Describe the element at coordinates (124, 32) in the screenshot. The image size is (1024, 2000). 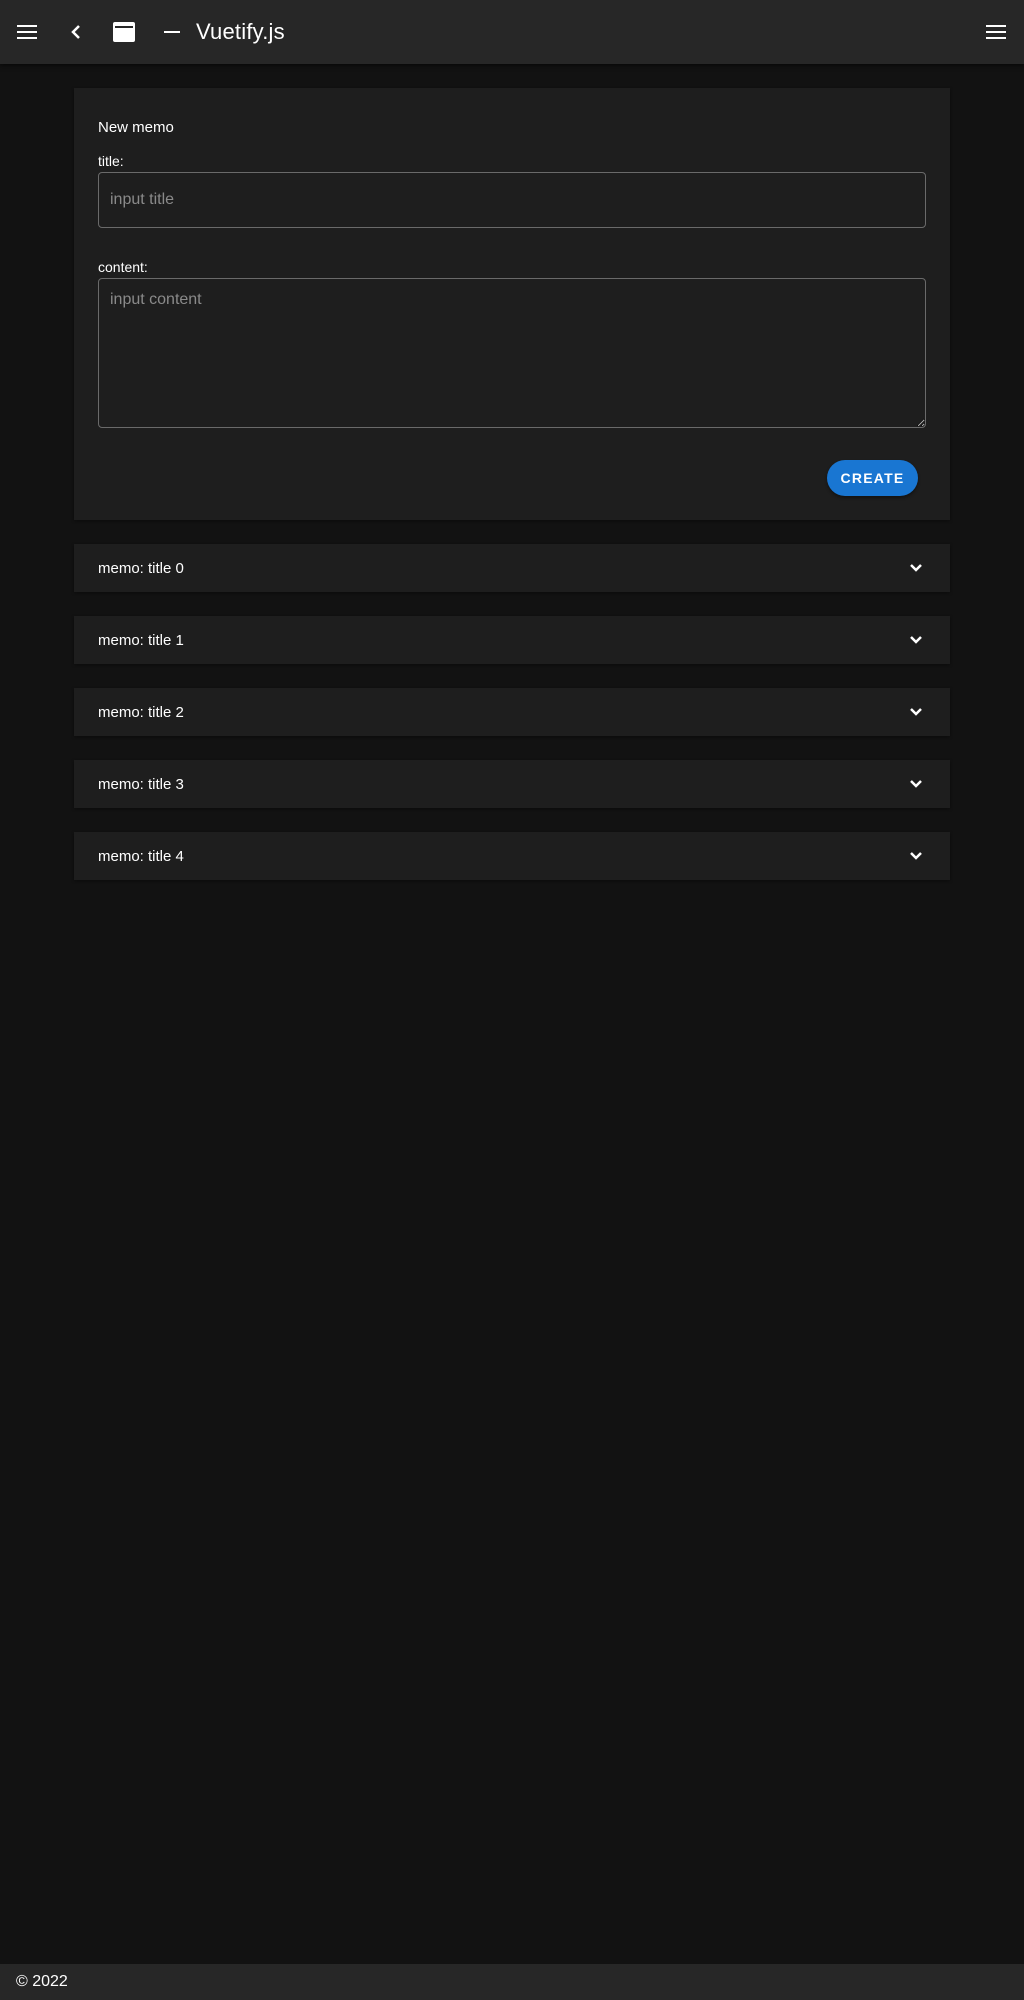
I see `web-asset-icon` at that location.